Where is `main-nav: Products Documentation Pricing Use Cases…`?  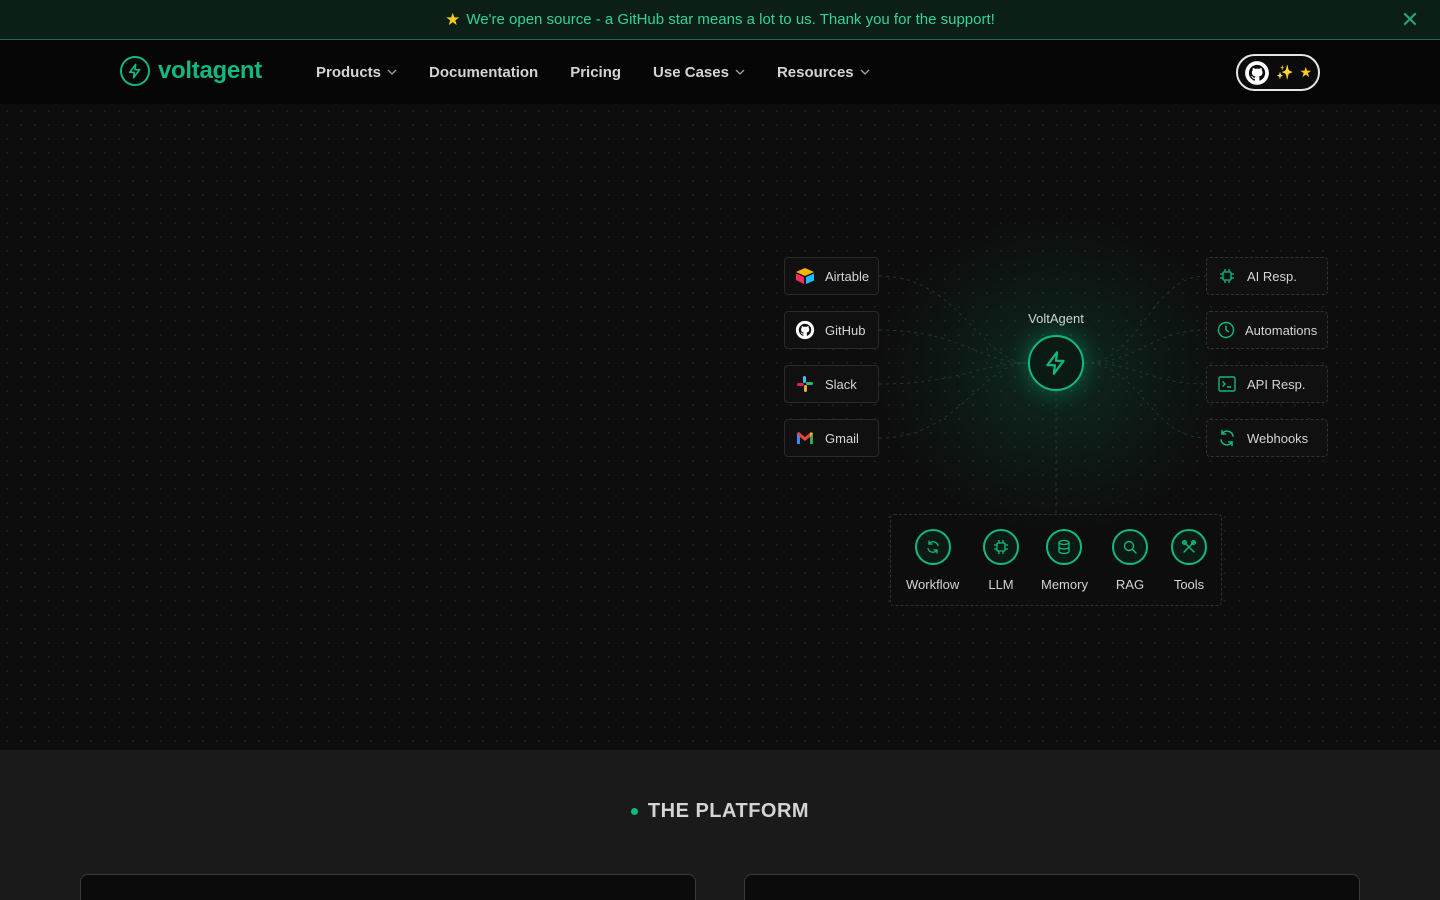 main-nav: Products Documentation Pricing Use Cases… is located at coordinates (609, 72).